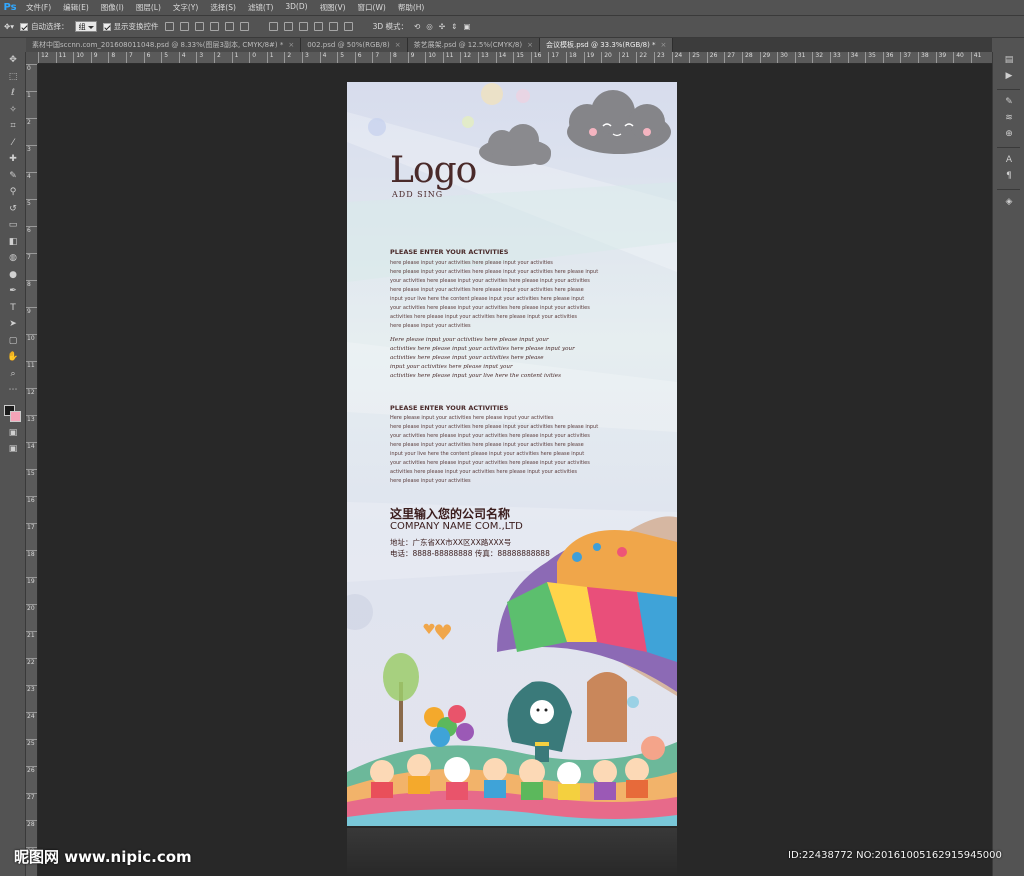 This screenshot has height=876, width=1024. I want to click on healing-brush-icon: ✚, so click(13, 159).